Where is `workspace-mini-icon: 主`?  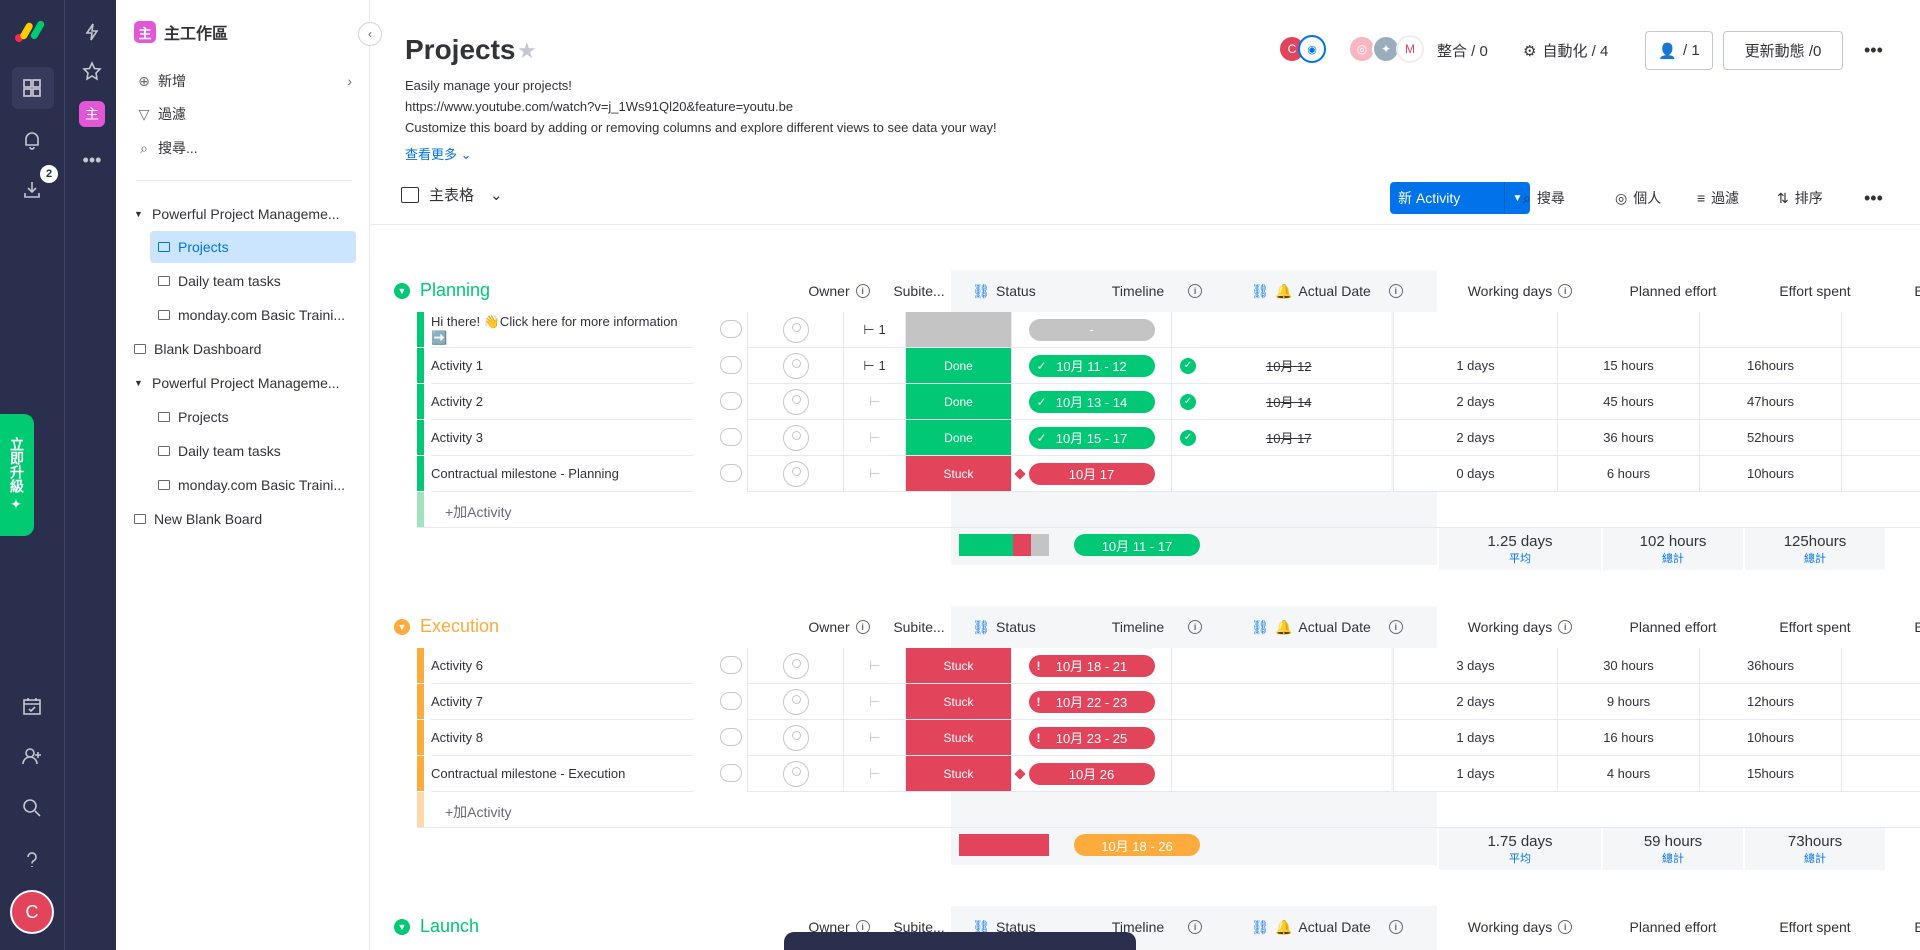
workspace-mini-icon: 主 is located at coordinates (92, 114).